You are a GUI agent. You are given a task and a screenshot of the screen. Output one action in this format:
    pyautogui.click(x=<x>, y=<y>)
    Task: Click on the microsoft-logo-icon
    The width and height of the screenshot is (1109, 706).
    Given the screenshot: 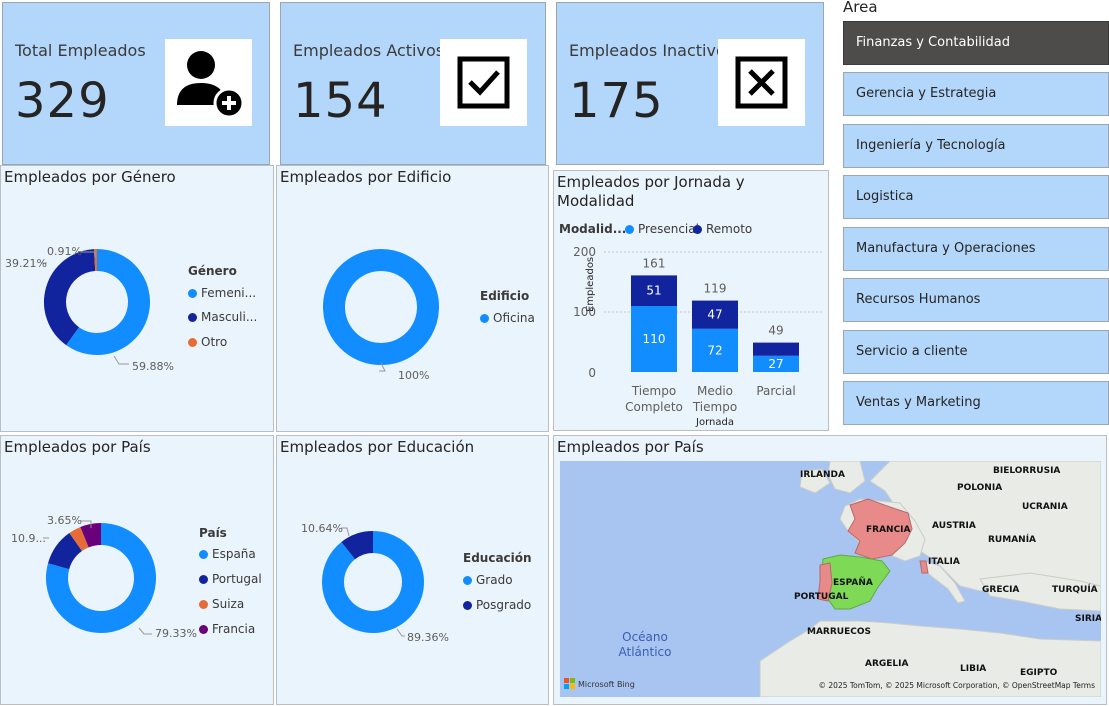 What is the action you would take?
    pyautogui.click(x=569, y=683)
    